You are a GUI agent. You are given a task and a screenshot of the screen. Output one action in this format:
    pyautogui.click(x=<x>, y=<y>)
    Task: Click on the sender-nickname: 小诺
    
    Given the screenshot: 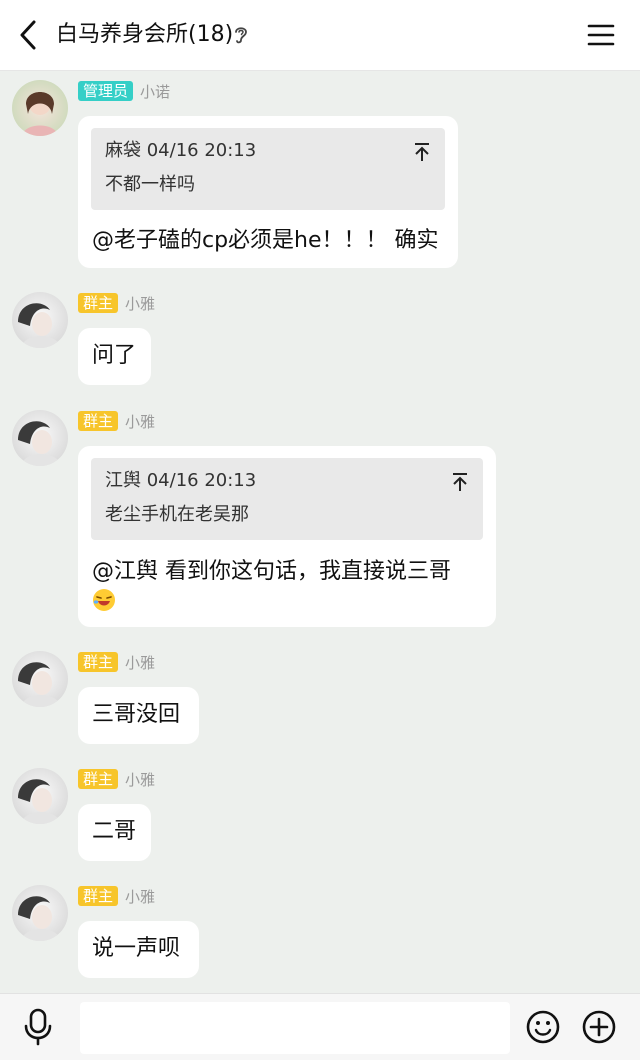 What is the action you would take?
    pyautogui.click(x=155, y=91)
    